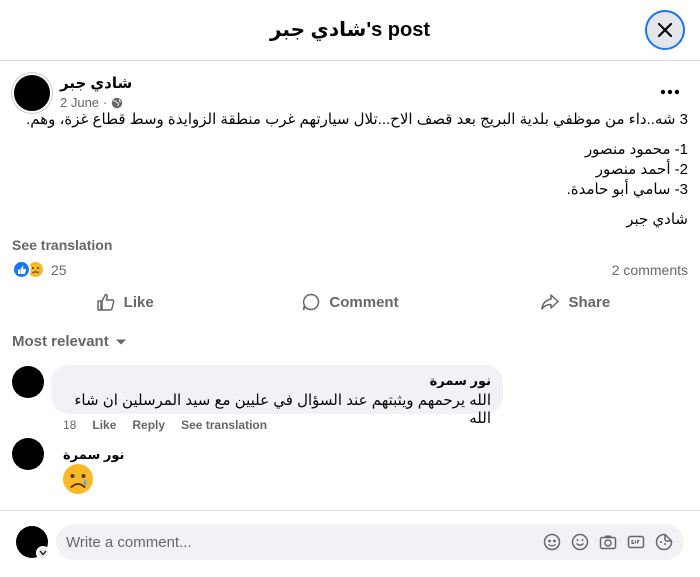  What do you see at coordinates (224, 425) in the screenshot?
I see `comment-see-translation: See translation` at bounding box center [224, 425].